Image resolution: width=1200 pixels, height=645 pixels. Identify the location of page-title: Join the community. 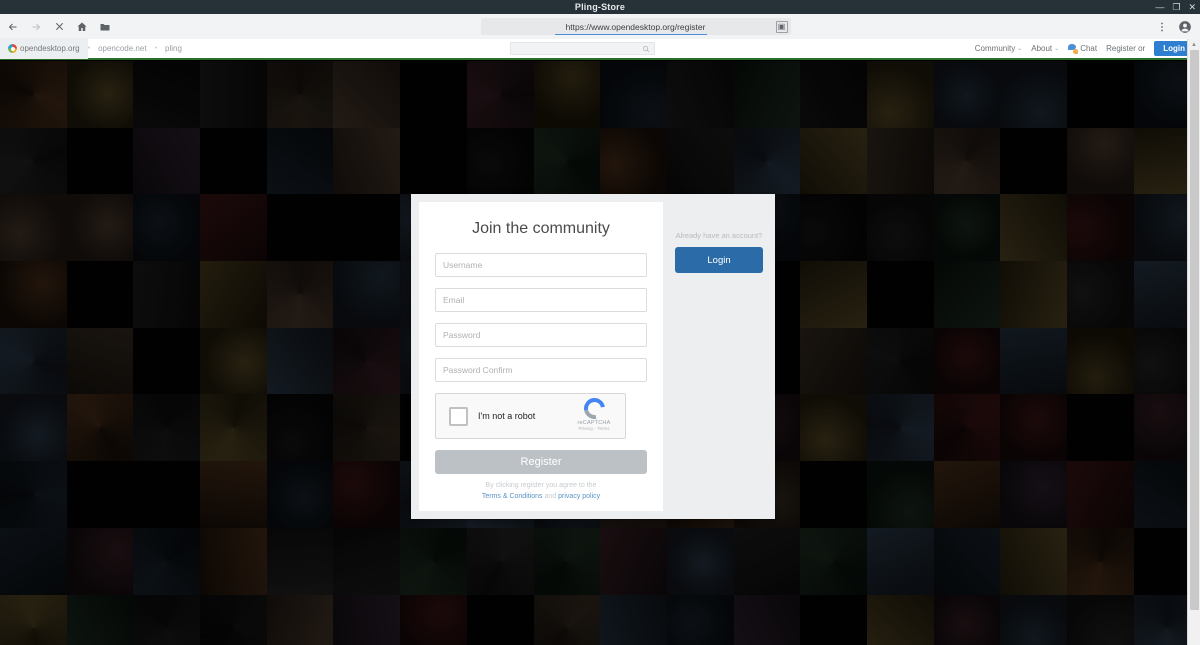
(541, 228).